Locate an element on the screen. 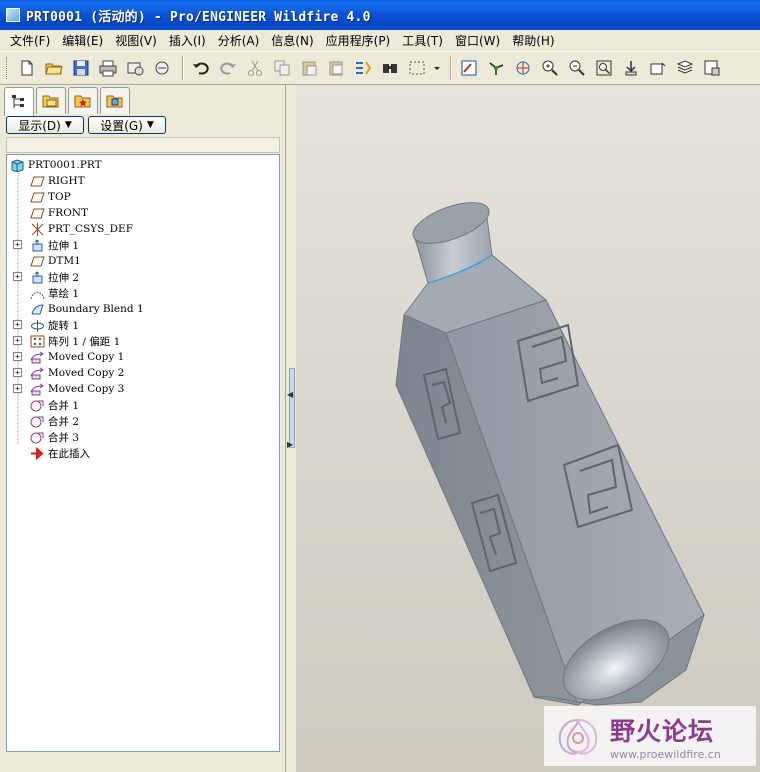 Image resolution: width=760 pixels, height=772 pixels. saved-views-icon is located at coordinates (658, 68).